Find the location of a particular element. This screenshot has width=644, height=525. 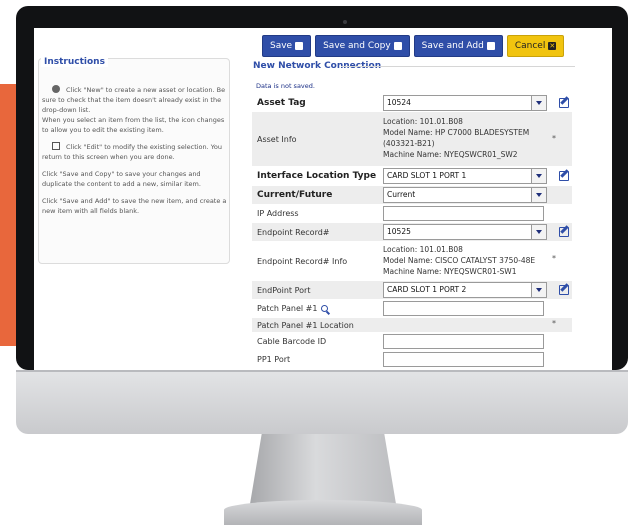

copy-icon is located at coordinates (397, 46).